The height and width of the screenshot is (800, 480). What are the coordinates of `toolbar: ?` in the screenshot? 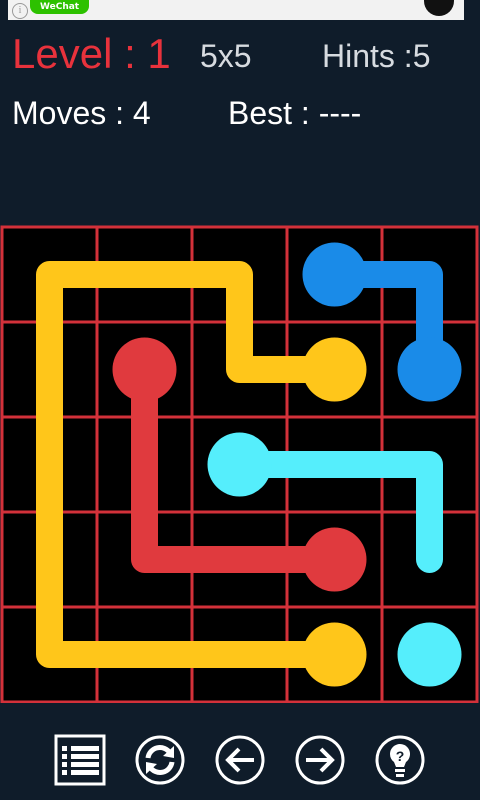 It's located at (240, 762).